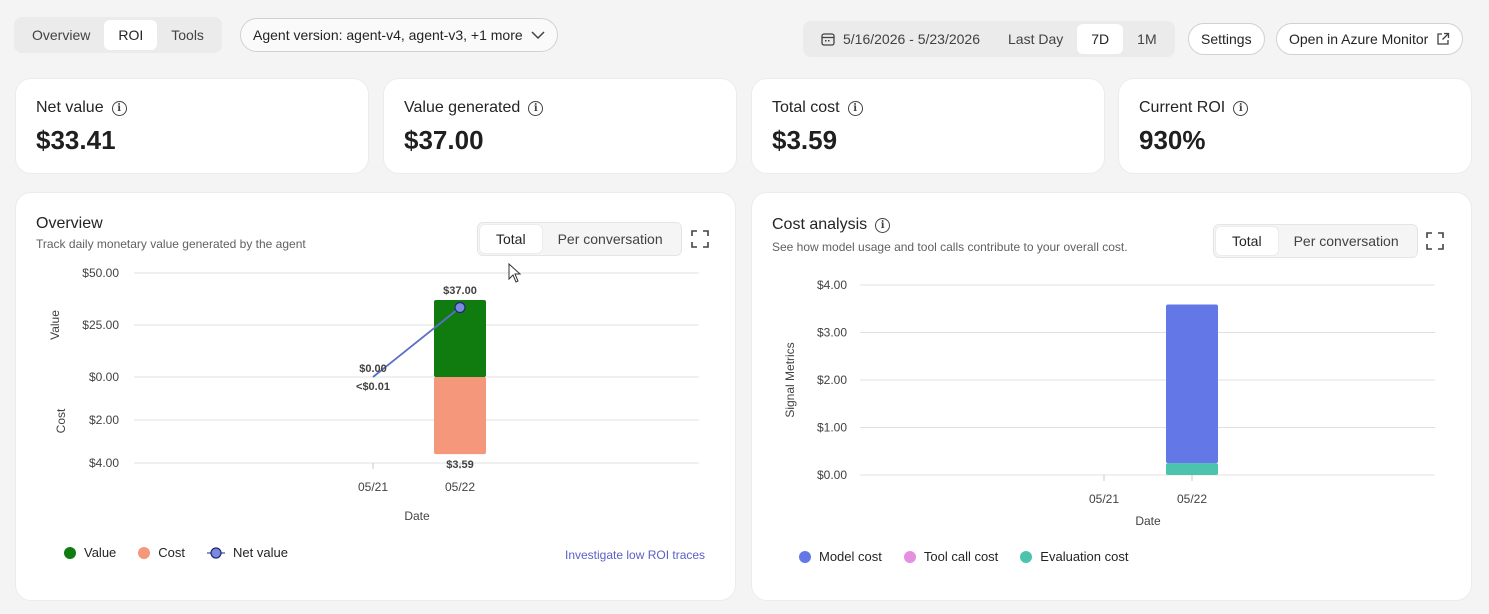  I want to click on range-7d: 7D, so click(1100, 39).